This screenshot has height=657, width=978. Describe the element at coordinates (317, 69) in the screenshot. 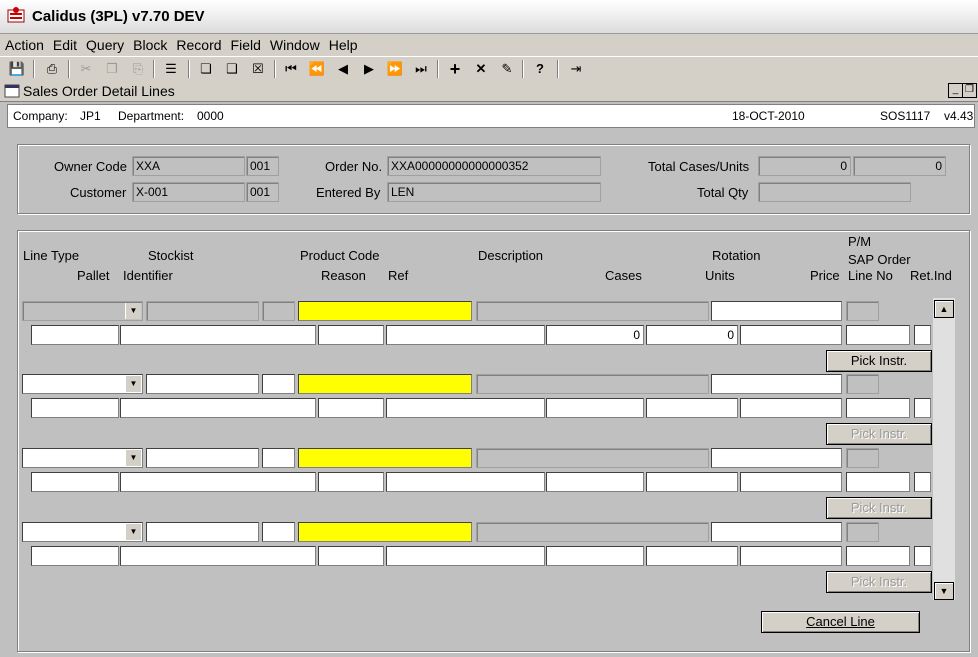

I see `previous-block-icon: ⏪` at that location.